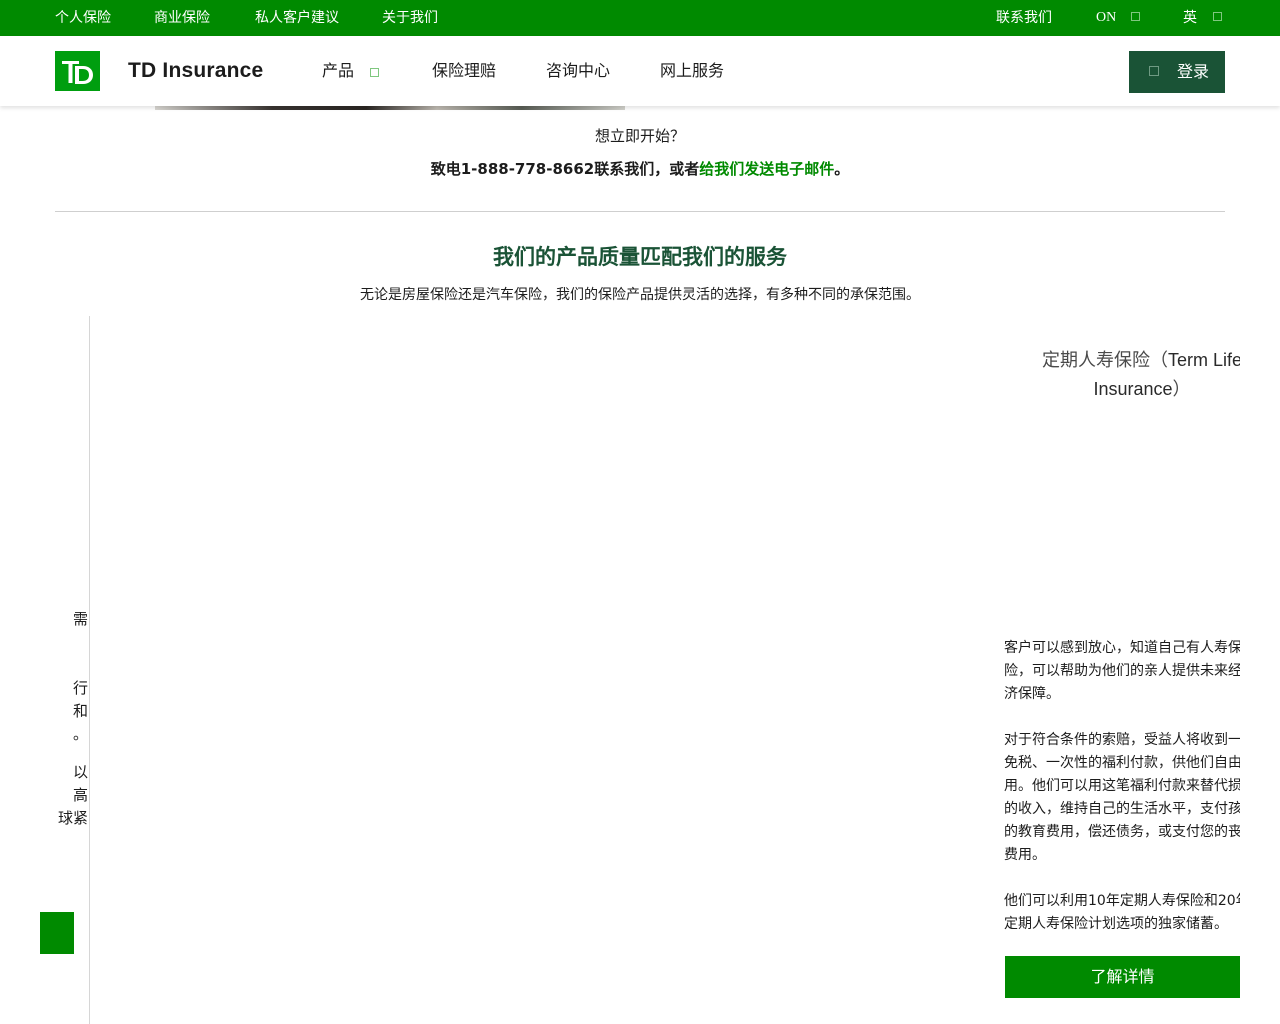  What do you see at coordinates (1193, 71) in the screenshot?
I see `login-label: 登录` at bounding box center [1193, 71].